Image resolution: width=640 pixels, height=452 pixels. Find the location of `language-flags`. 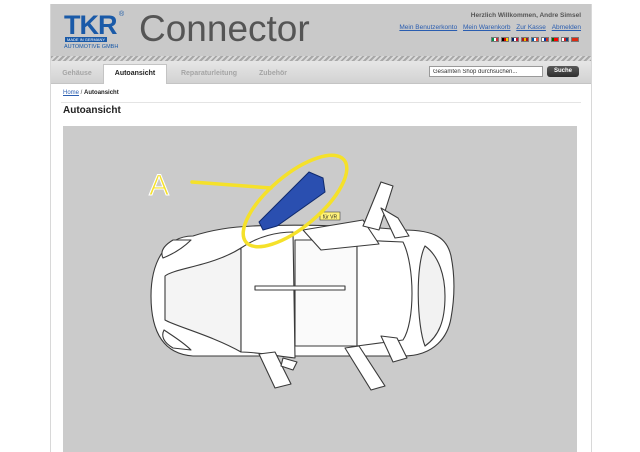

language-flags is located at coordinates (535, 39).